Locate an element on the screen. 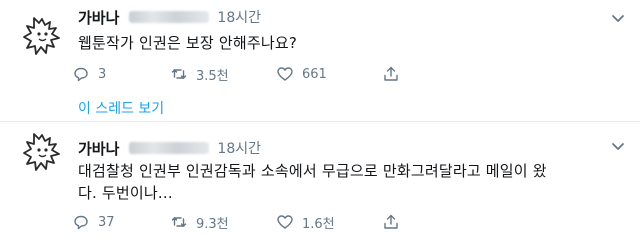  reply-count: 37 is located at coordinates (106, 222).